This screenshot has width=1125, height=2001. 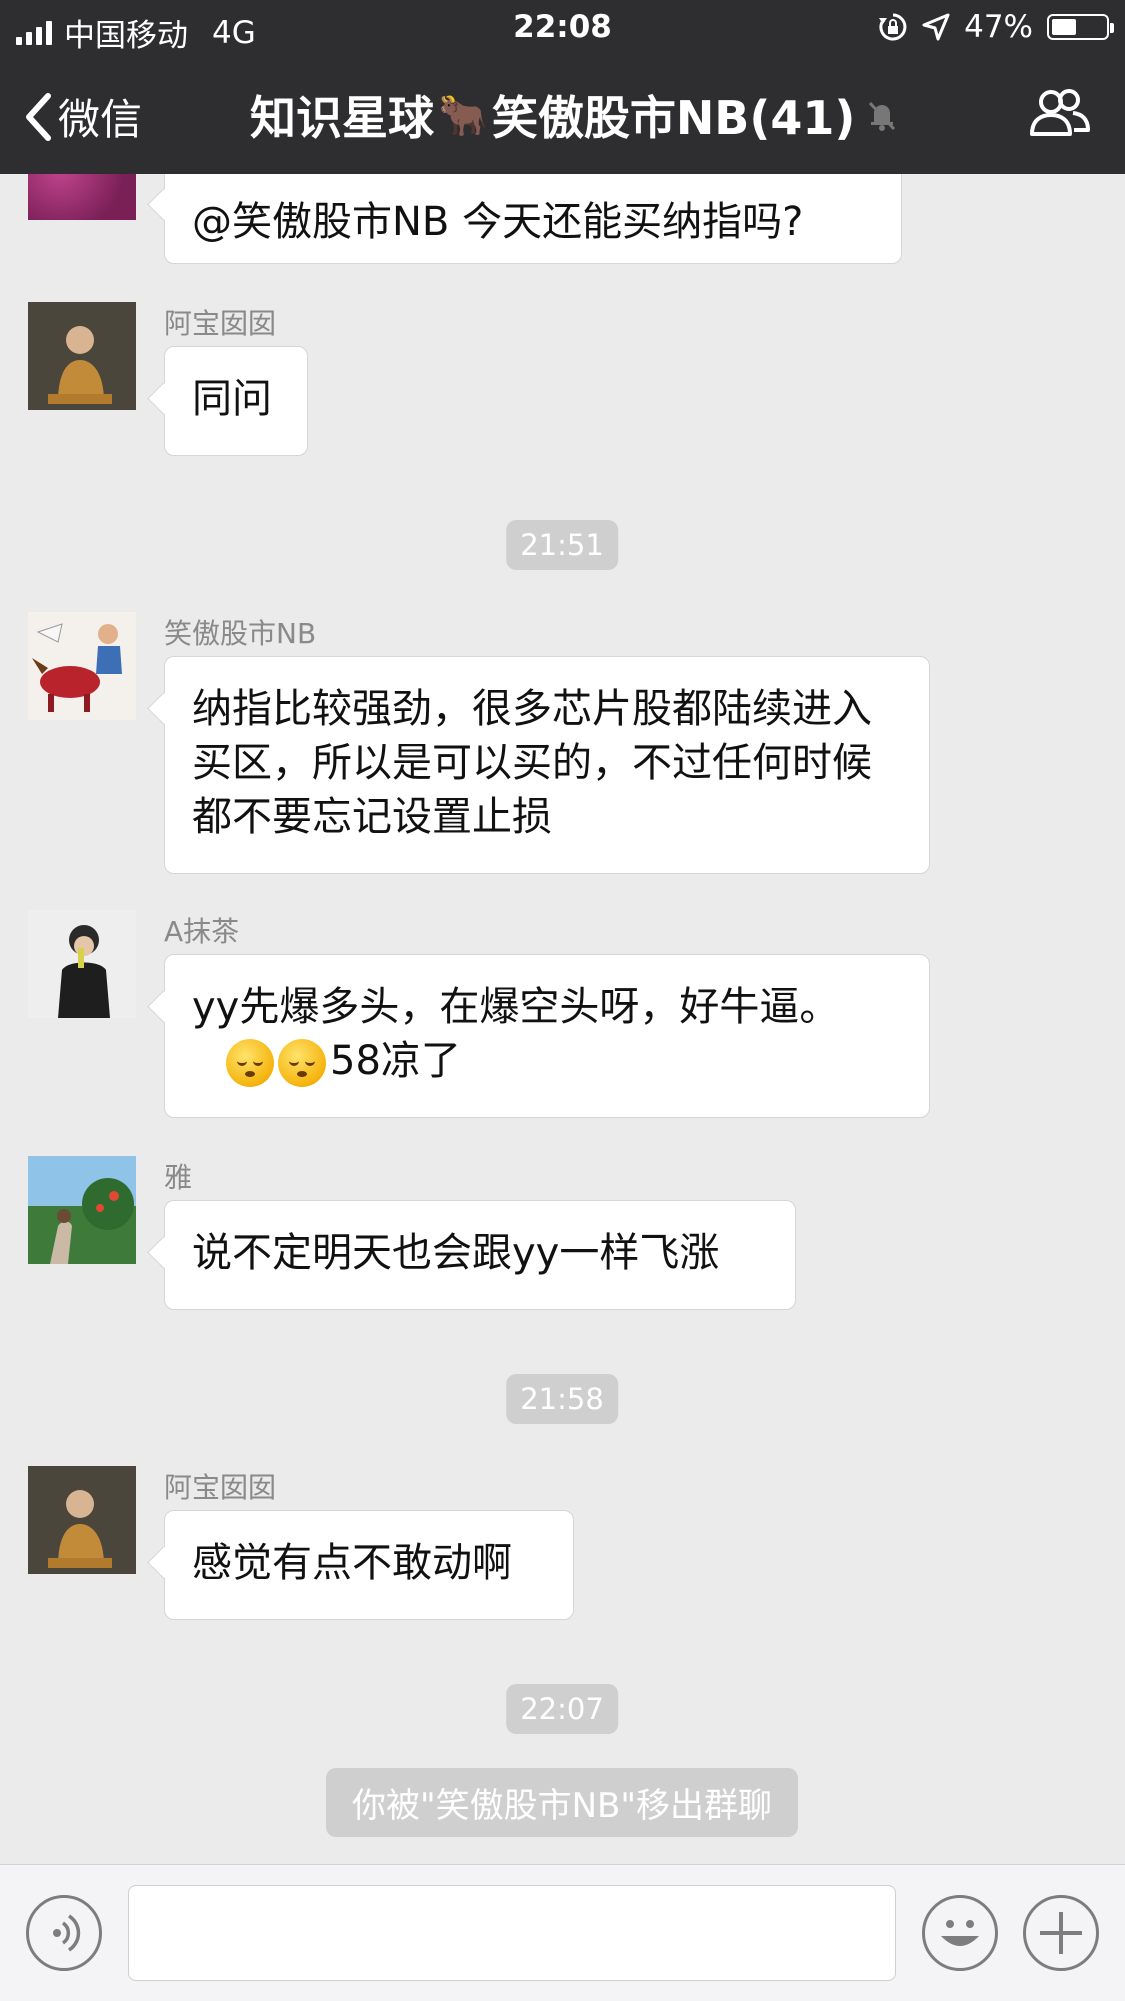 I want to click on battery-fill, so click(x=1064, y=27).